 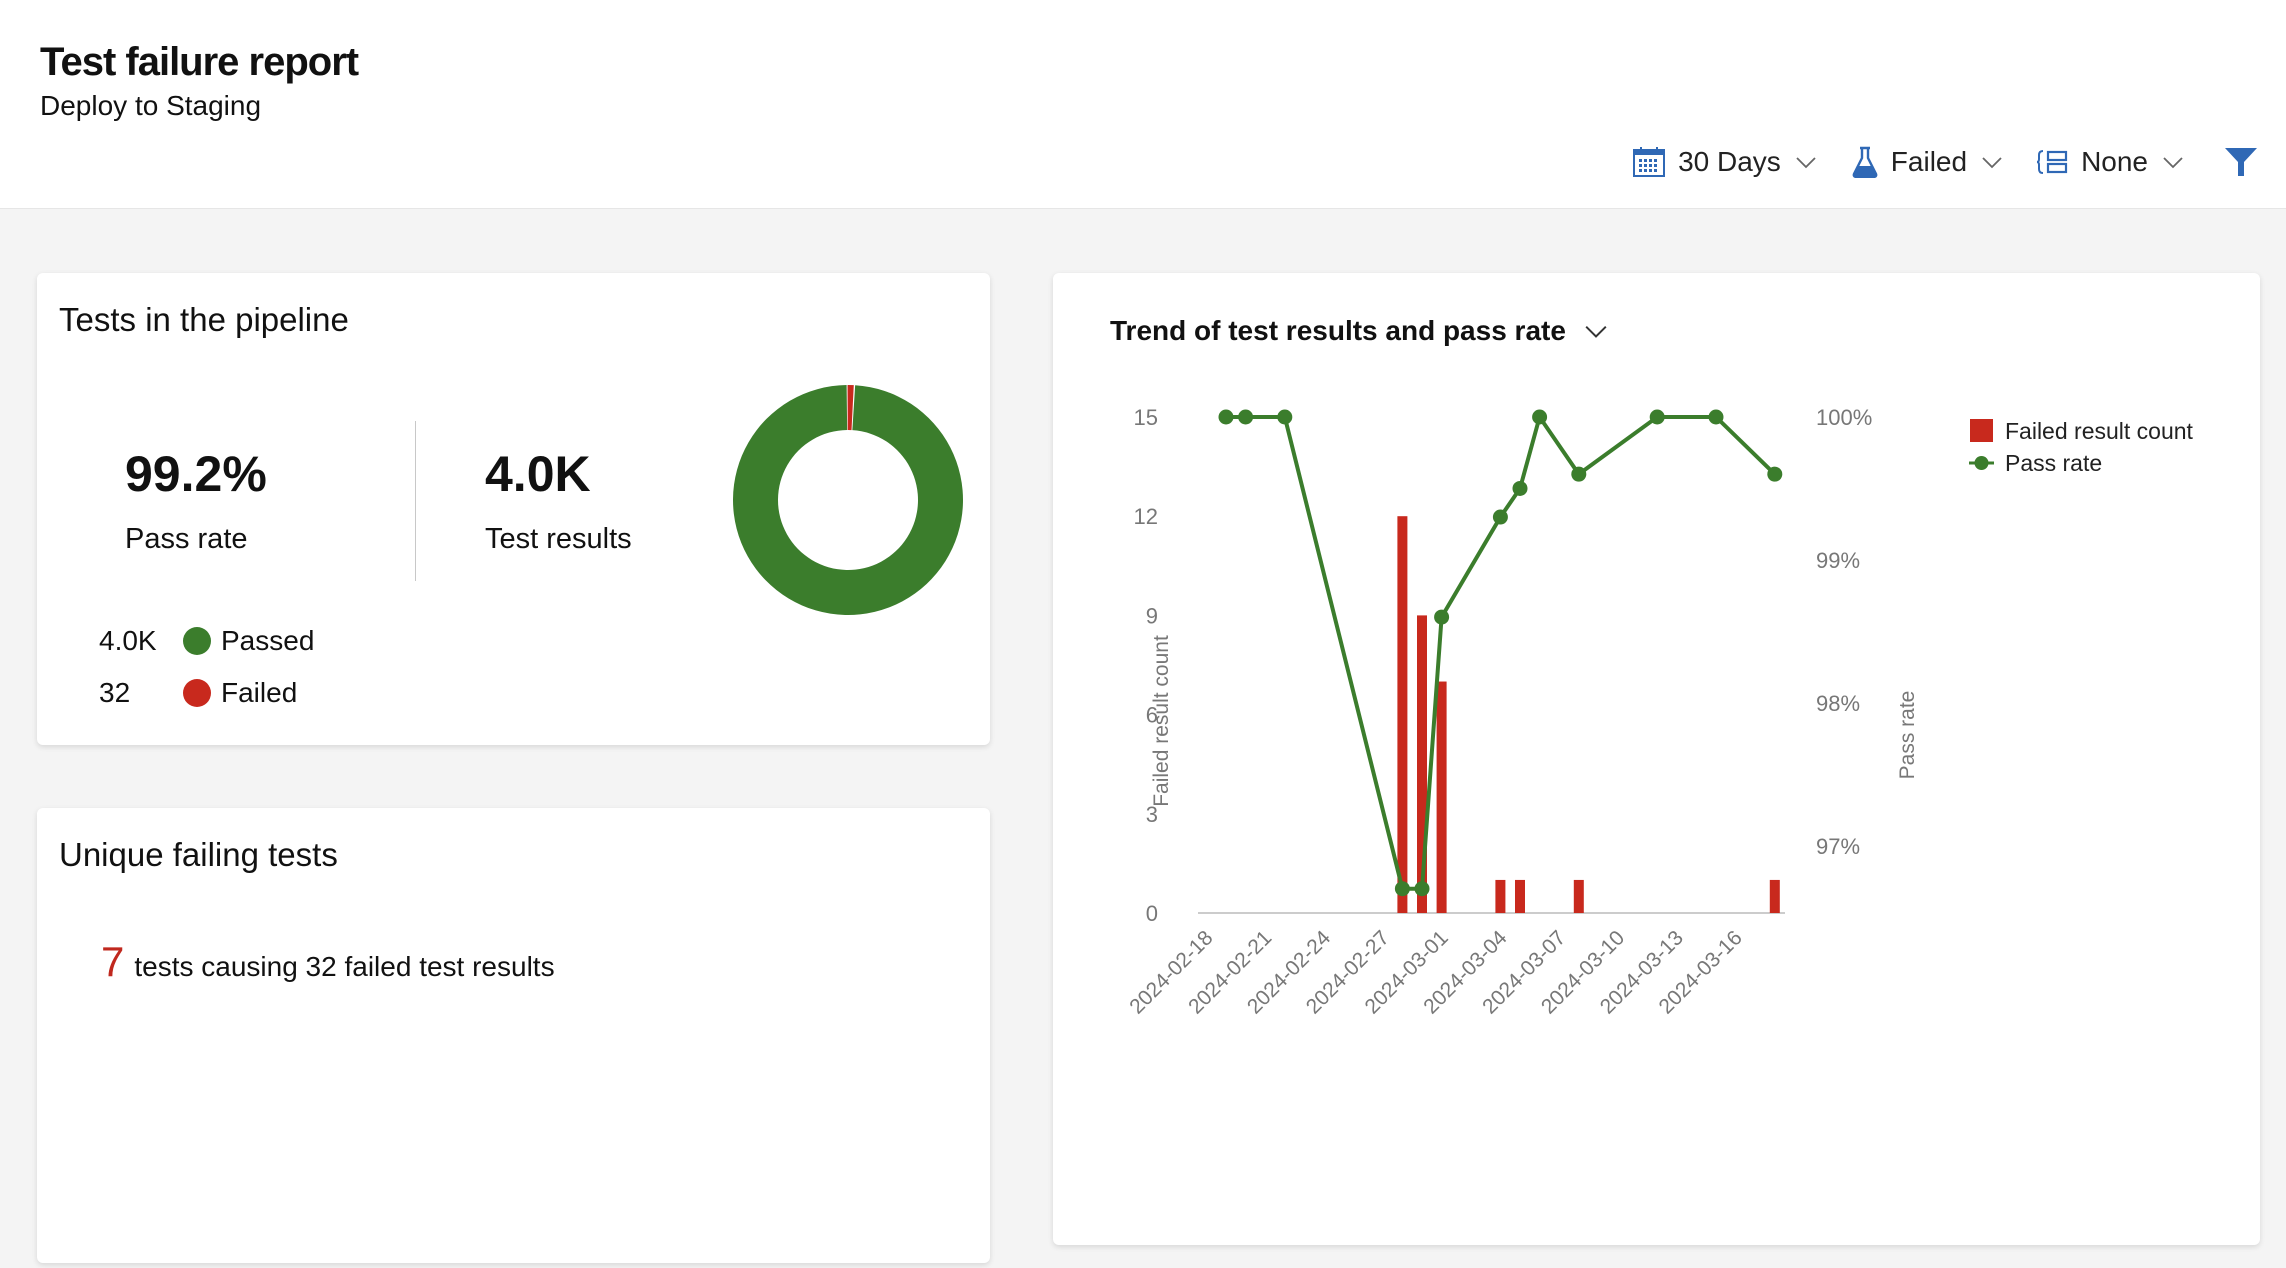 What do you see at coordinates (1146, 516) in the screenshot?
I see `y-left-tick-label: 12` at bounding box center [1146, 516].